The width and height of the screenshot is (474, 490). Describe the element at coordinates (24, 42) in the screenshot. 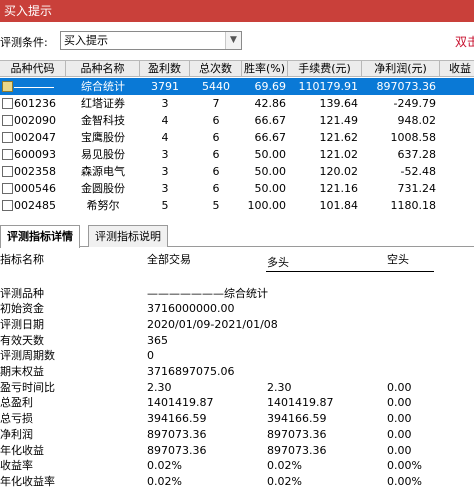

I see `filter-label: 评测条件:` at that location.